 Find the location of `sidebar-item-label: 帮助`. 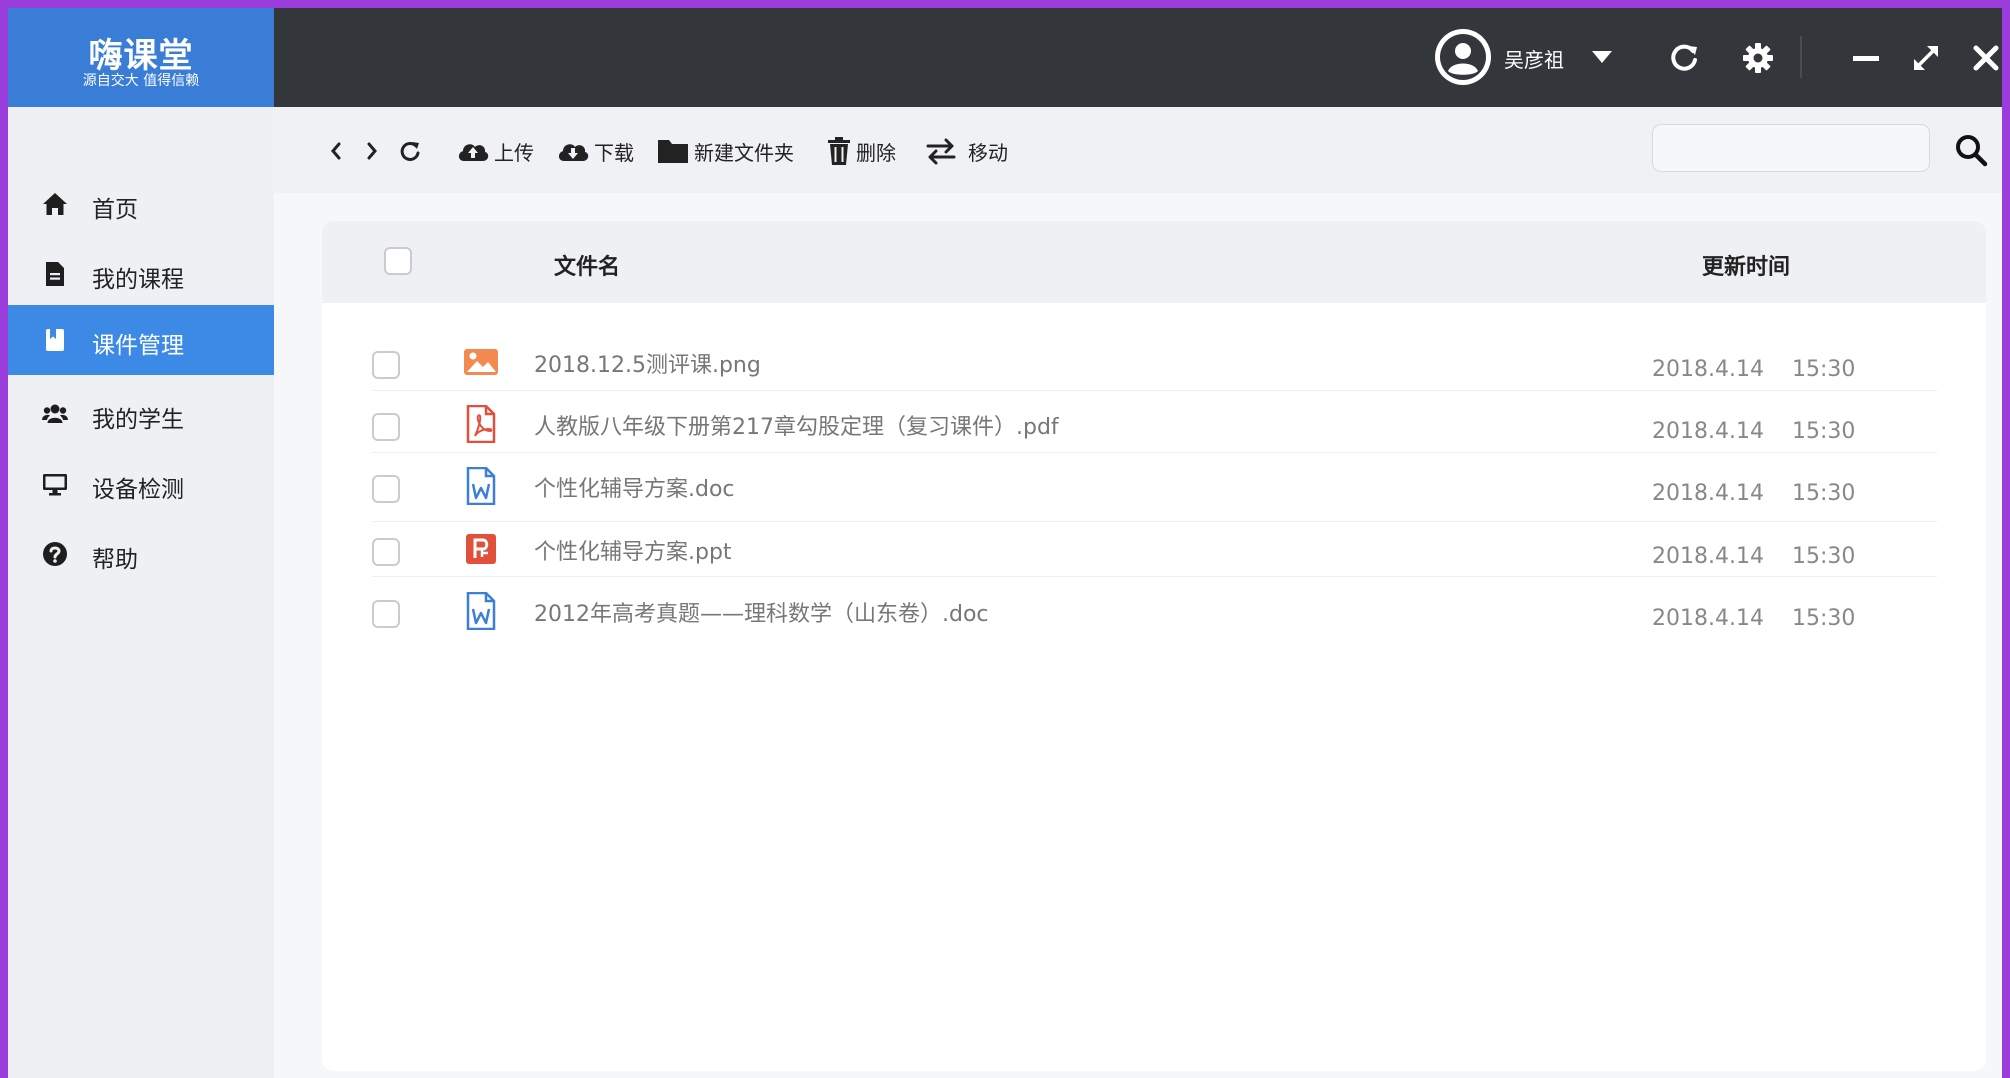

sidebar-item-label: 帮助 is located at coordinates (115, 560).